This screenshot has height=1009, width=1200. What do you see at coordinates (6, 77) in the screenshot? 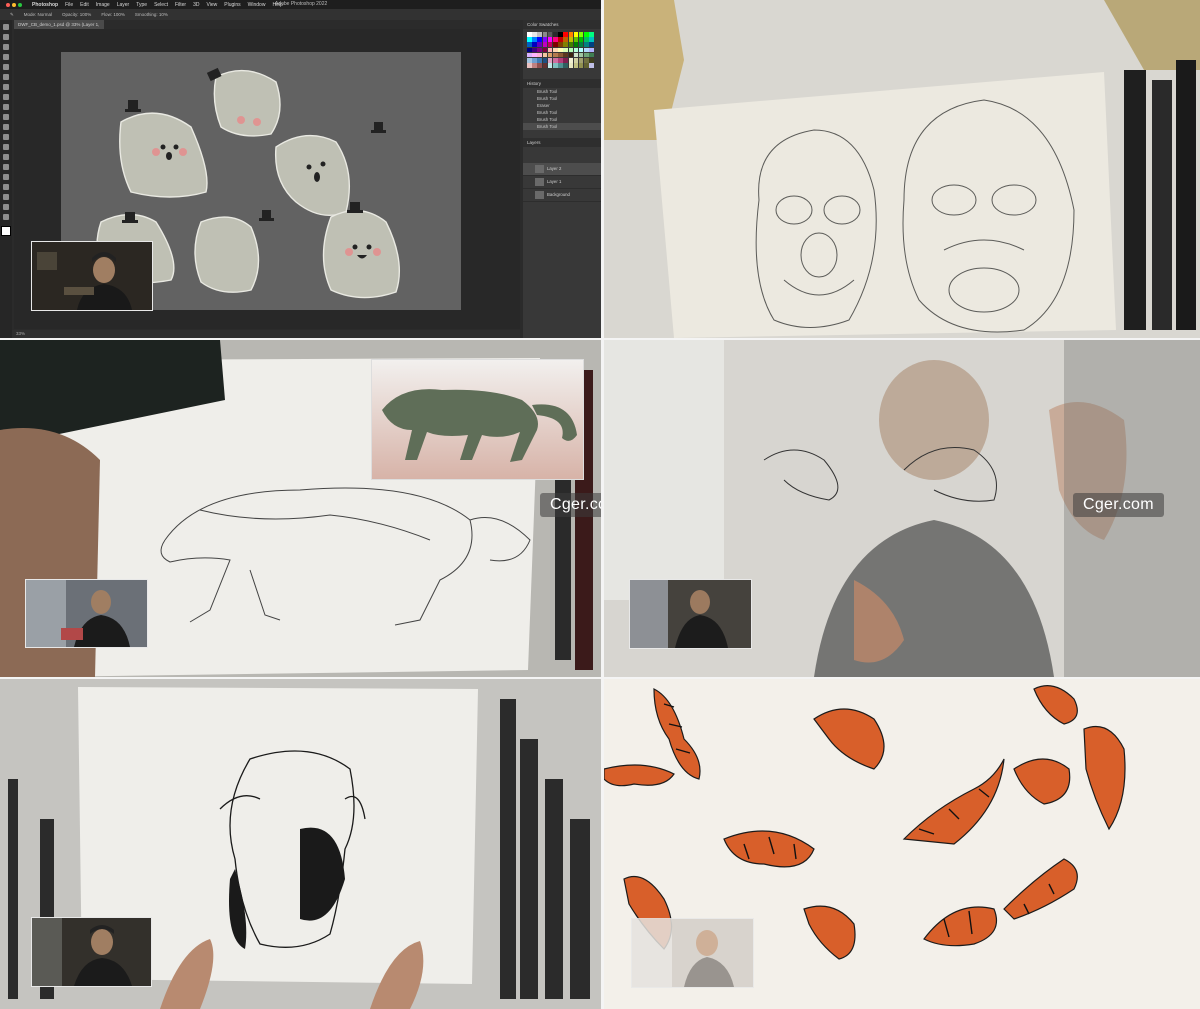
I see `eyedropper-tool-icon` at bounding box center [6, 77].